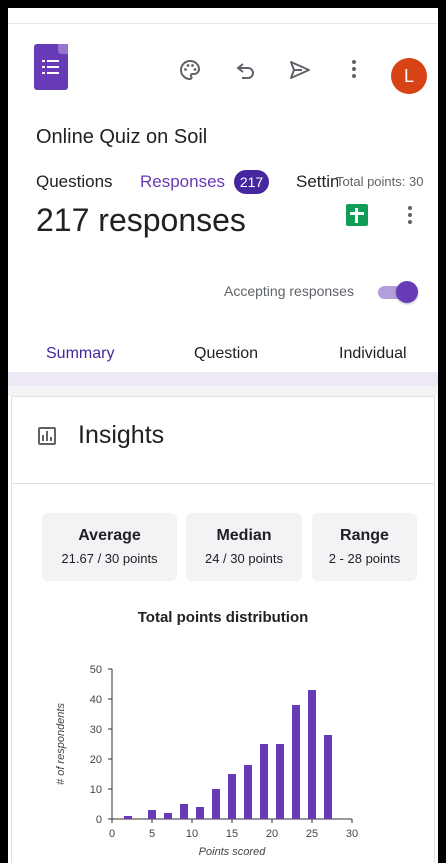  What do you see at coordinates (373, 354) in the screenshot?
I see `subtab-individual: Individual` at bounding box center [373, 354].